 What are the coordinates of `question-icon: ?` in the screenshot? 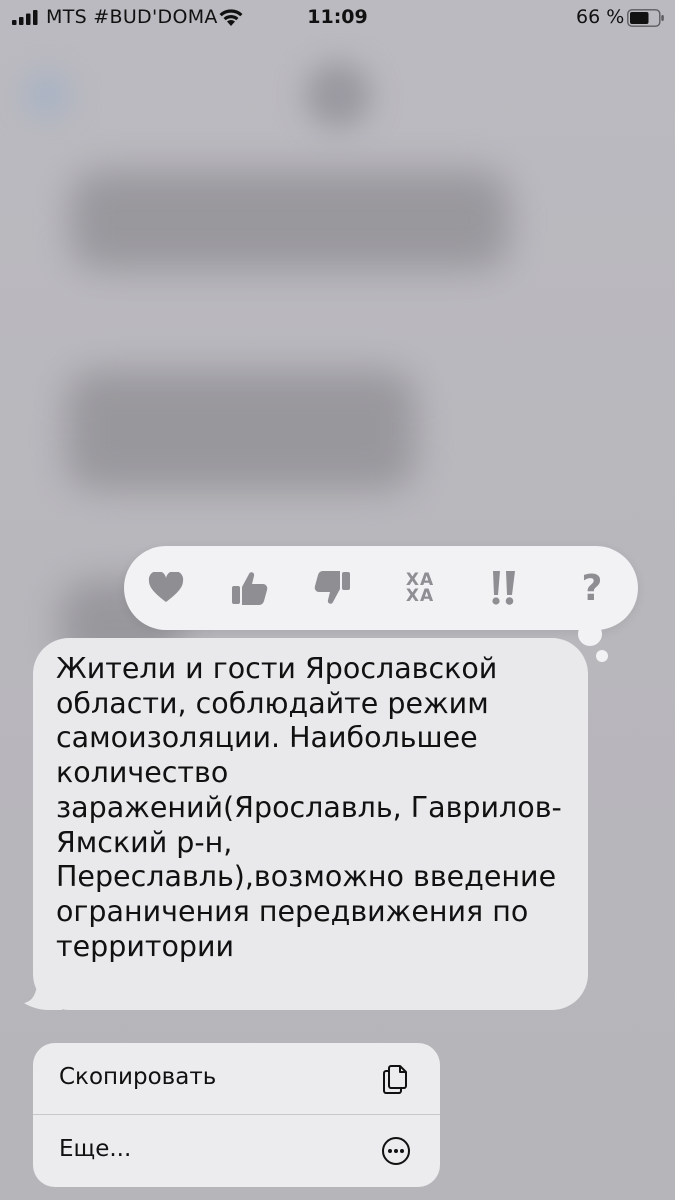 It's located at (592, 588).